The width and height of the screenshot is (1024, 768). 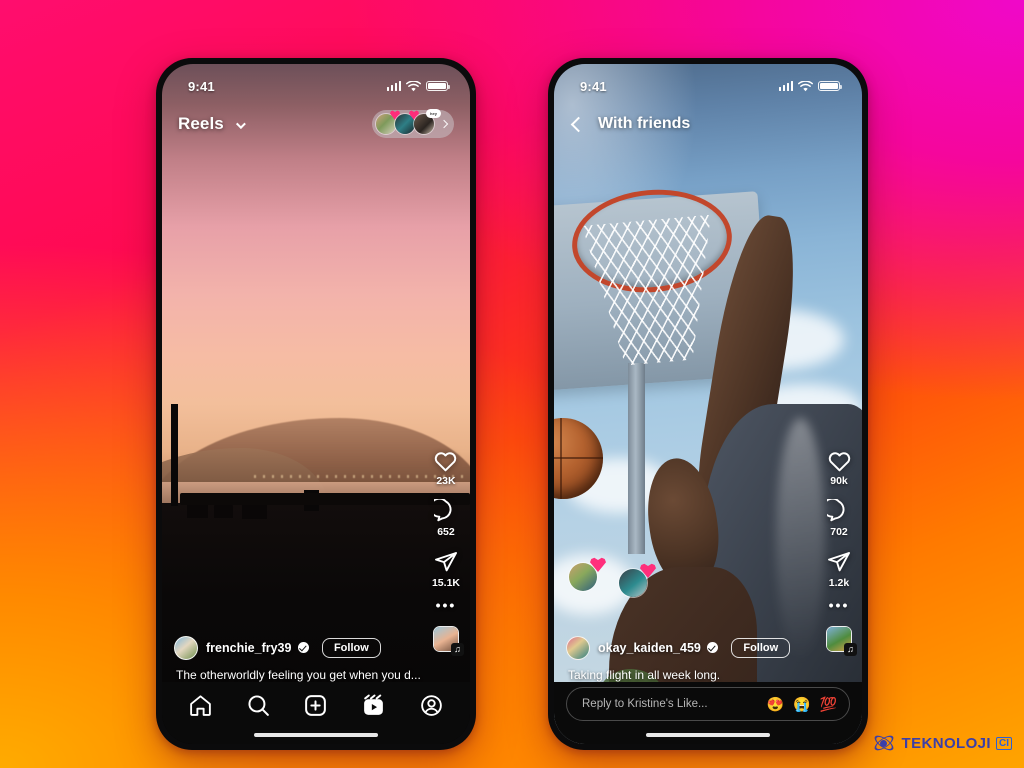 I want to click on emoji-heart-eyes: 😍, so click(x=775, y=704).